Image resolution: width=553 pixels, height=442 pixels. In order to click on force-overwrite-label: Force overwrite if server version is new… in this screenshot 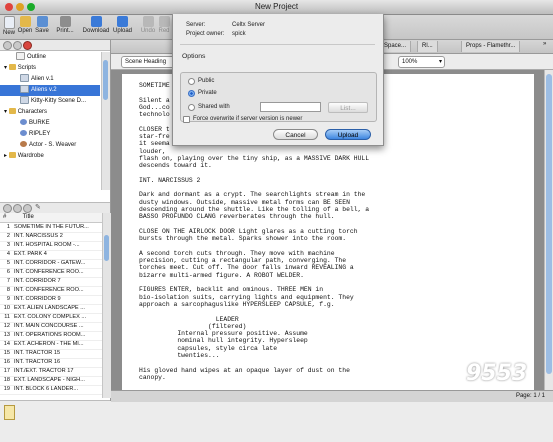, I will do `click(248, 119)`.